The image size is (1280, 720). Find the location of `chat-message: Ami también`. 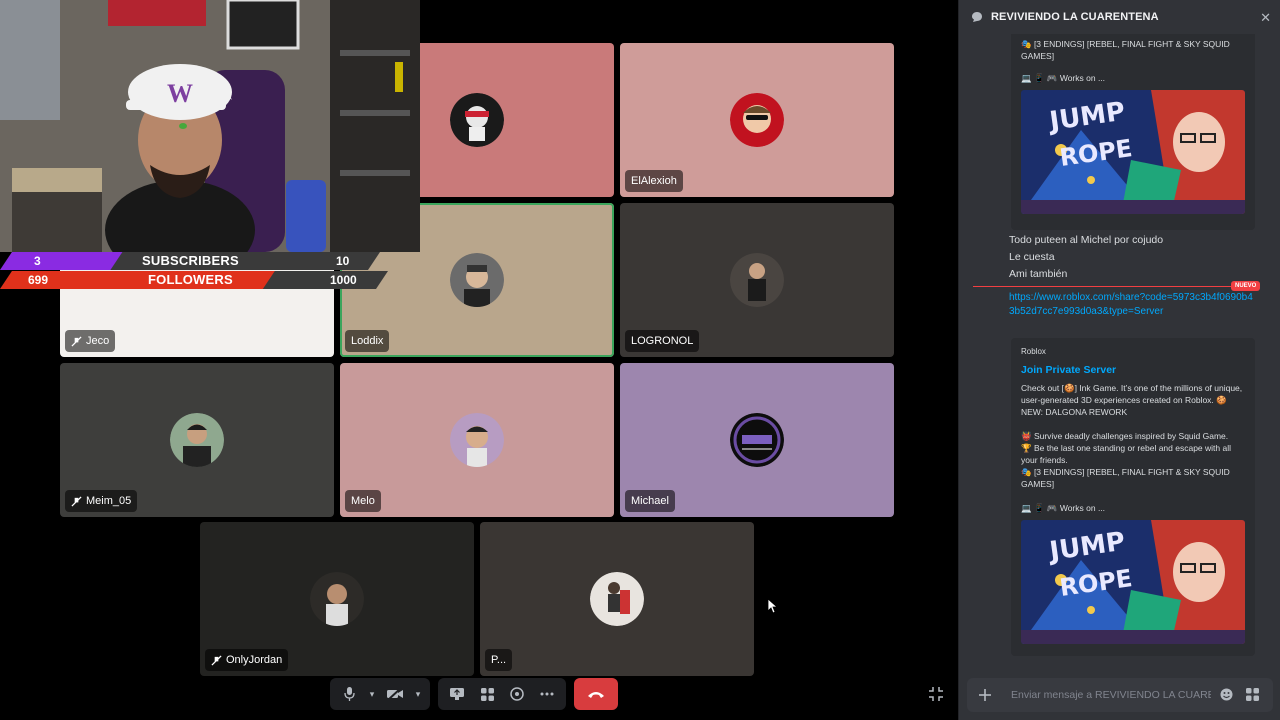

chat-message: Ami también is located at coordinates (1038, 274).